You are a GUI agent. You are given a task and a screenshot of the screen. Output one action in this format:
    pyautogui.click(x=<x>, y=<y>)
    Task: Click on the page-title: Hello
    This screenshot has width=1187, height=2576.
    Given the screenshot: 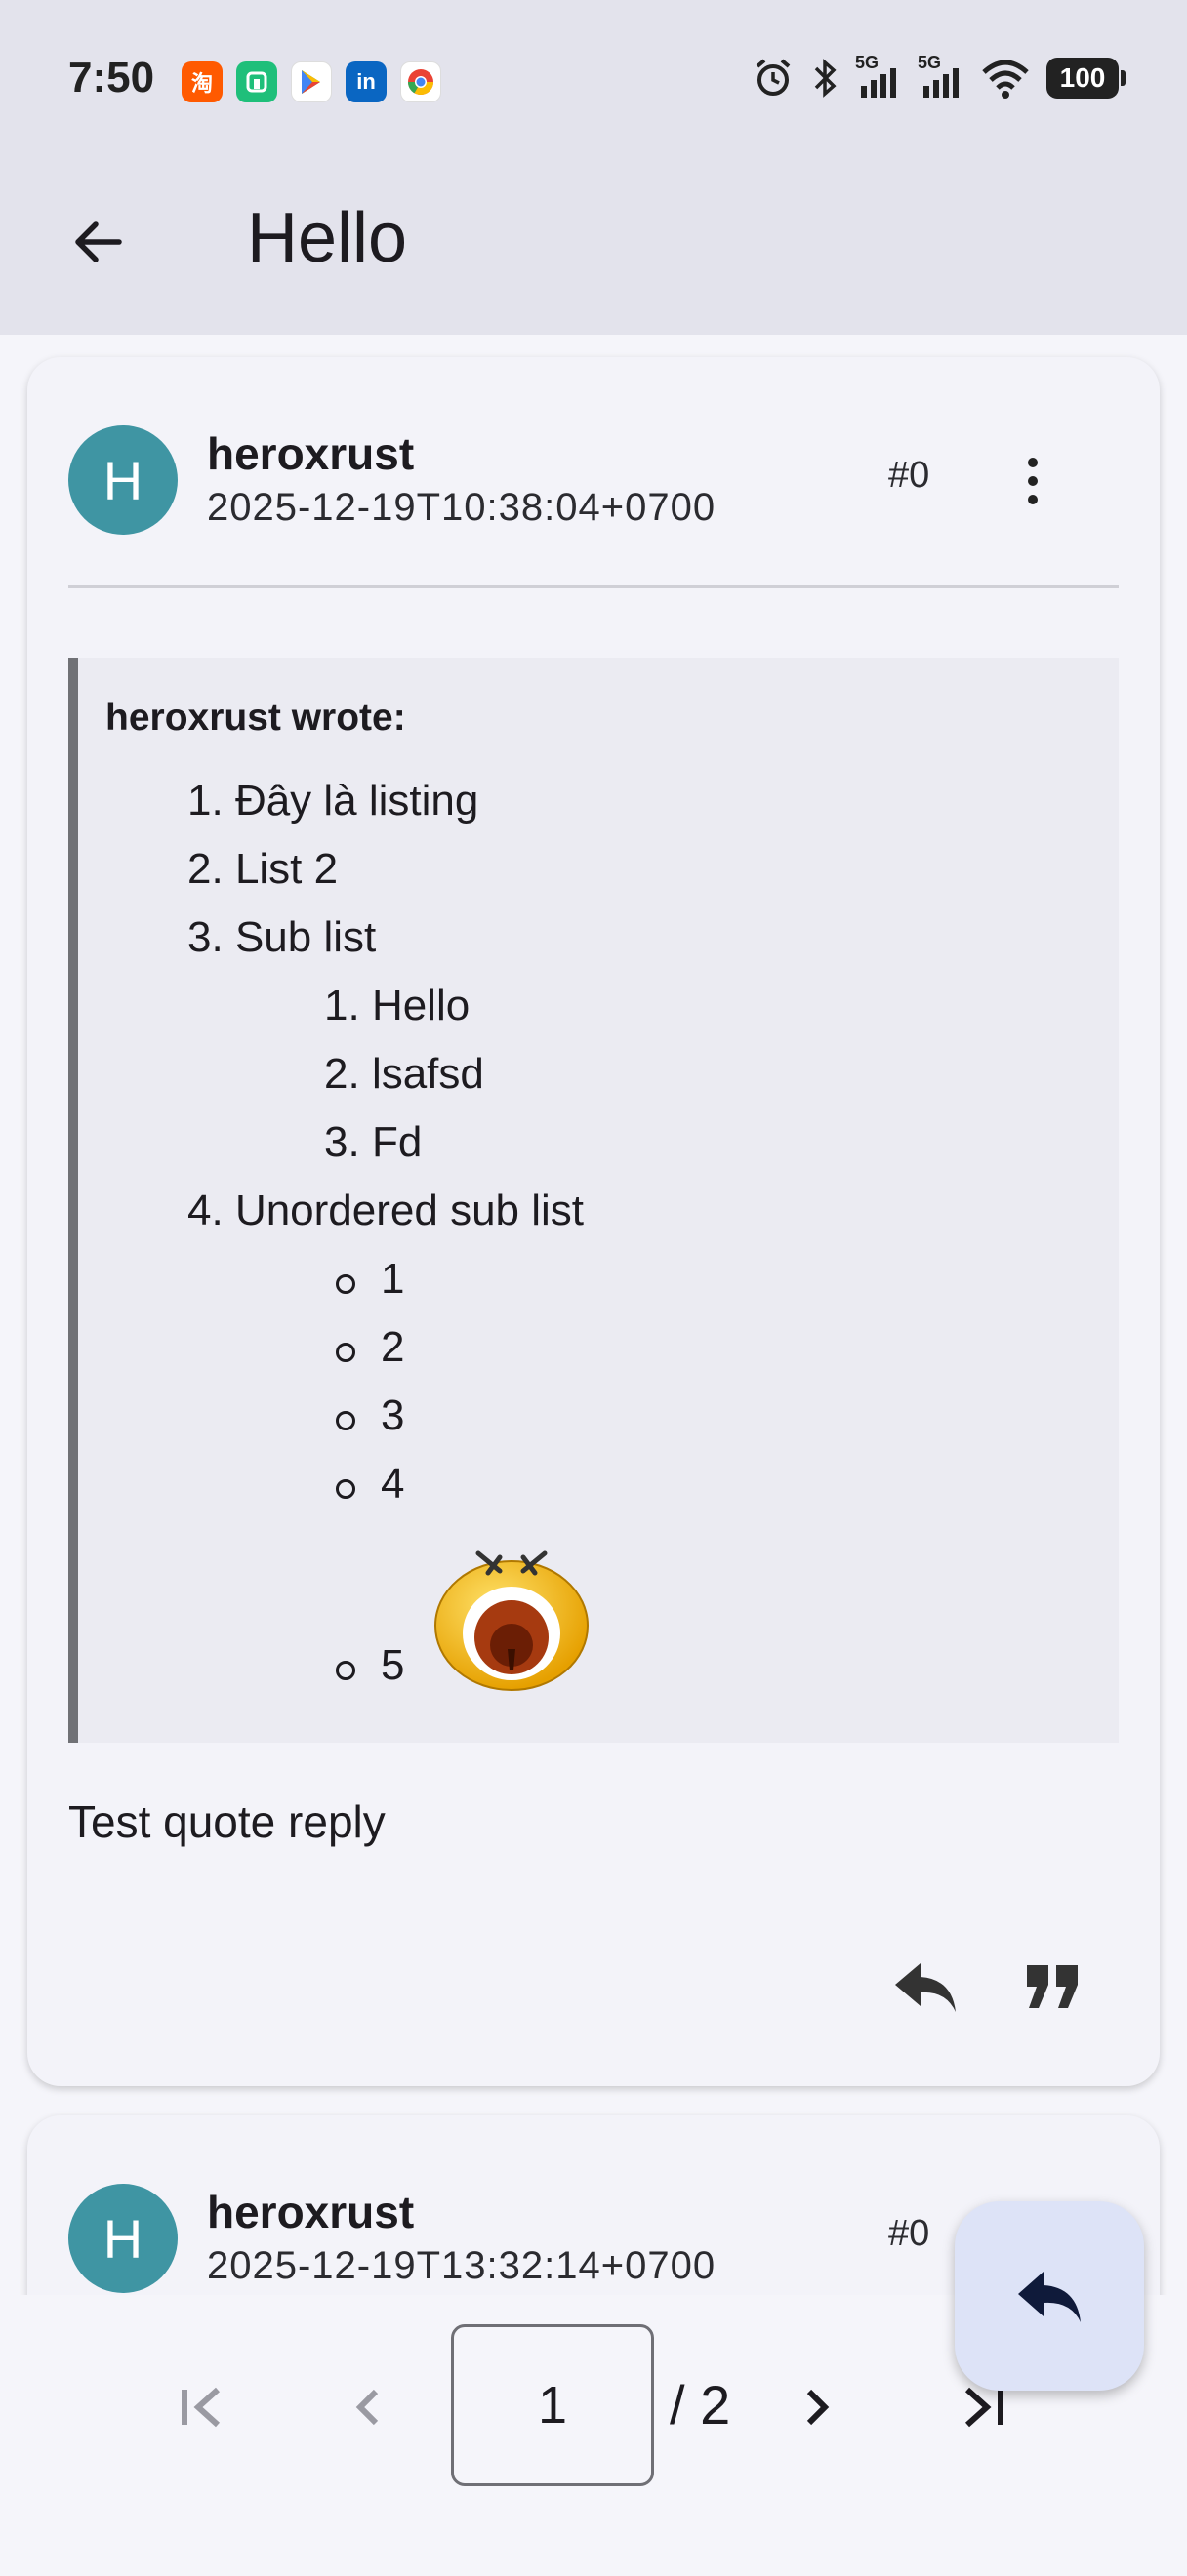 What is the action you would take?
    pyautogui.click(x=327, y=238)
    